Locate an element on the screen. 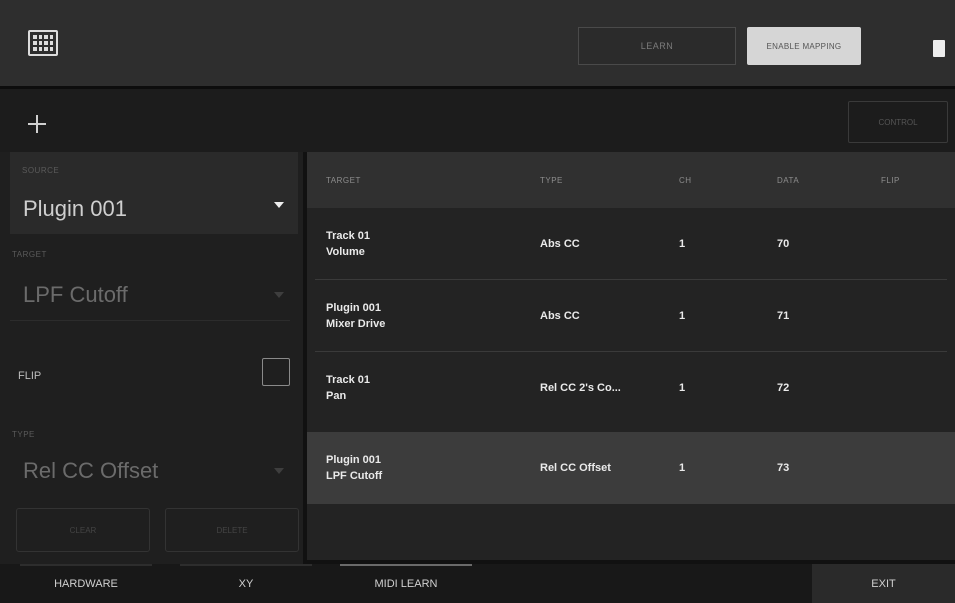 This screenshot has height=603, width=955. grid-menu-icon is located at coordinates (43, 43).